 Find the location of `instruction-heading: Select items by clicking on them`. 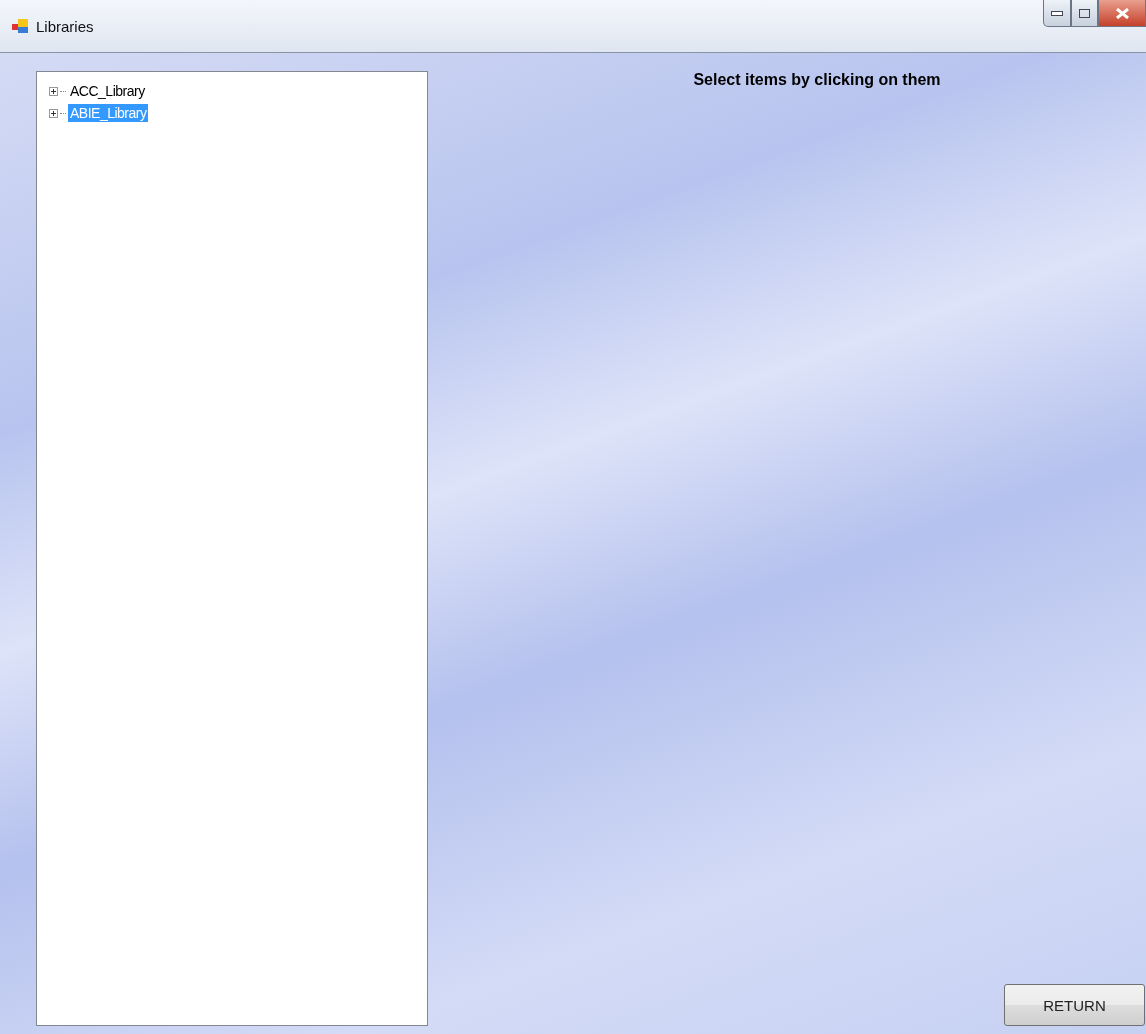

instruction-heading: Select items by clicking on them is located at coordinates (817, 80).